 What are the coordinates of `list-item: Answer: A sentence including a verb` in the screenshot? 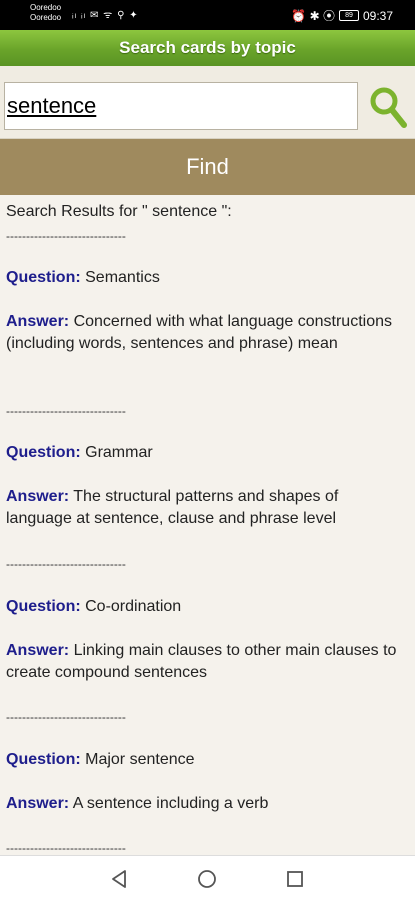 It's located at (203, 804).